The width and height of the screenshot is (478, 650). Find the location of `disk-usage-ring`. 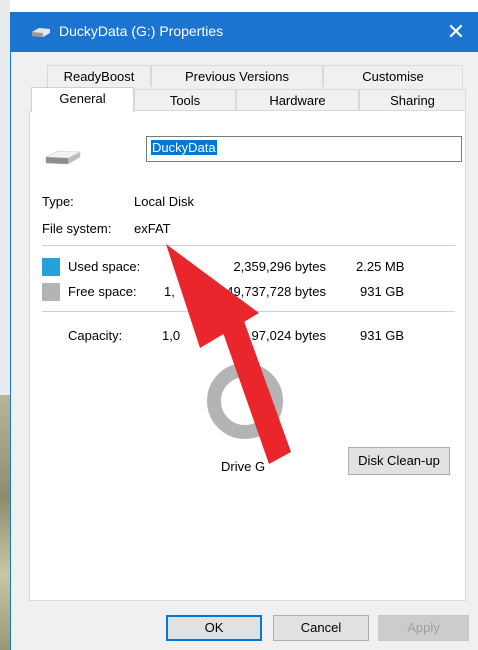

disk-usage-ring is located at coordinates (245, 401).